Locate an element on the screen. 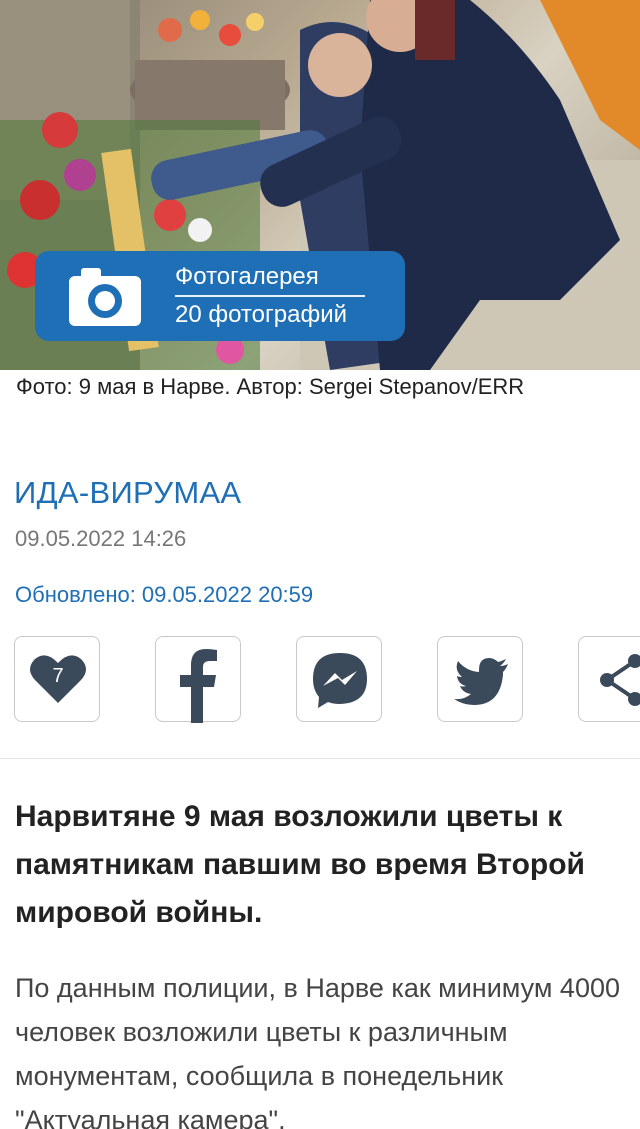 This screenshot has width=640, height=1129. messenger-share-button is located at coordinates (339, 679).